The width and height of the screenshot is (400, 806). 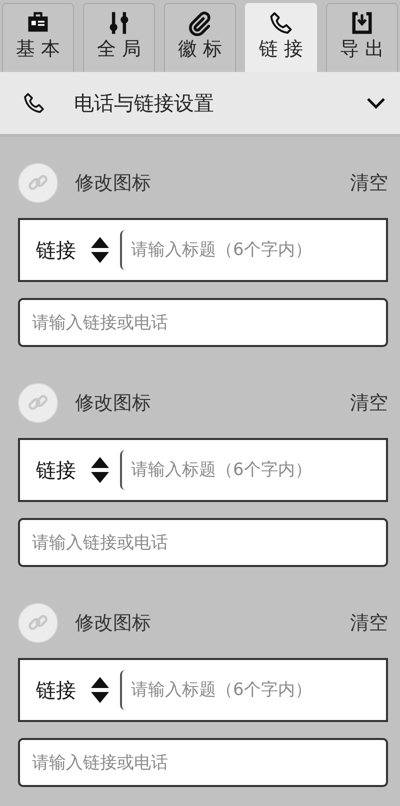 I want to click on tab: 链 接, so click(x=281, y=37).